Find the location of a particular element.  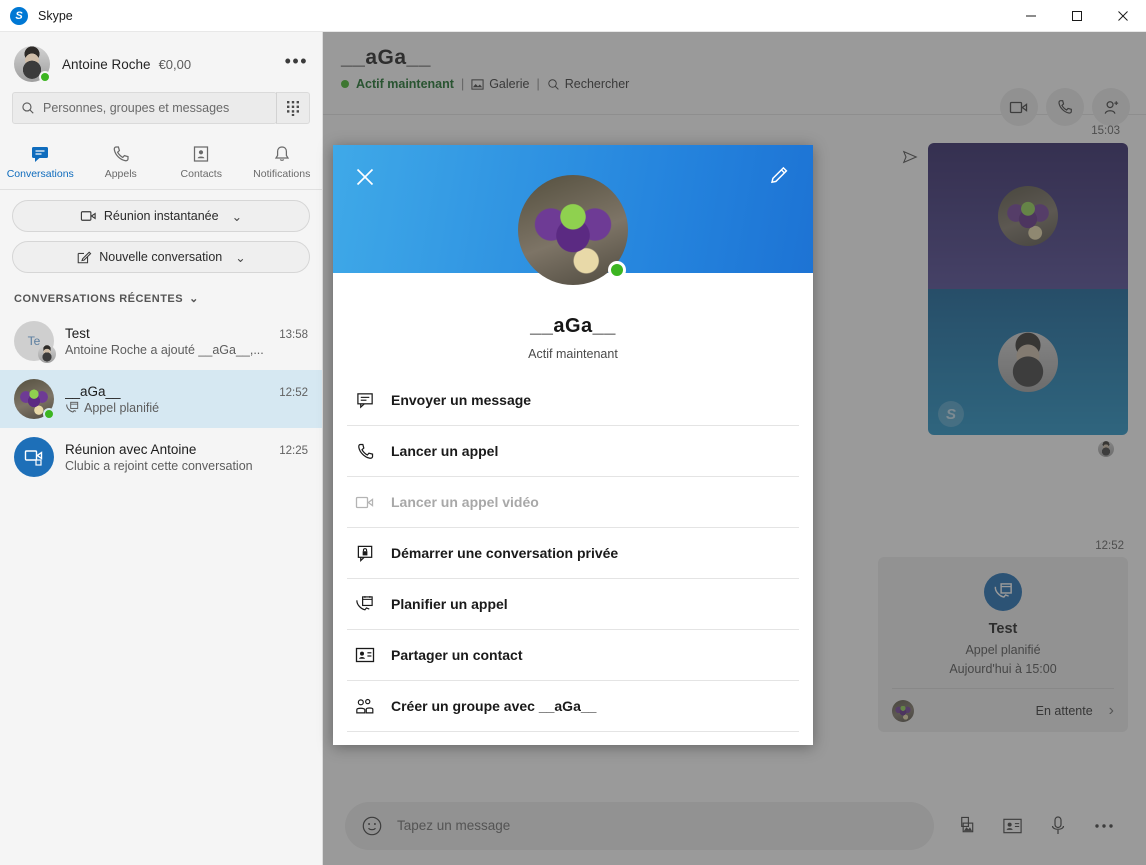

sidebar-item-contacts: Contacts is located at coordinates (201, 161).